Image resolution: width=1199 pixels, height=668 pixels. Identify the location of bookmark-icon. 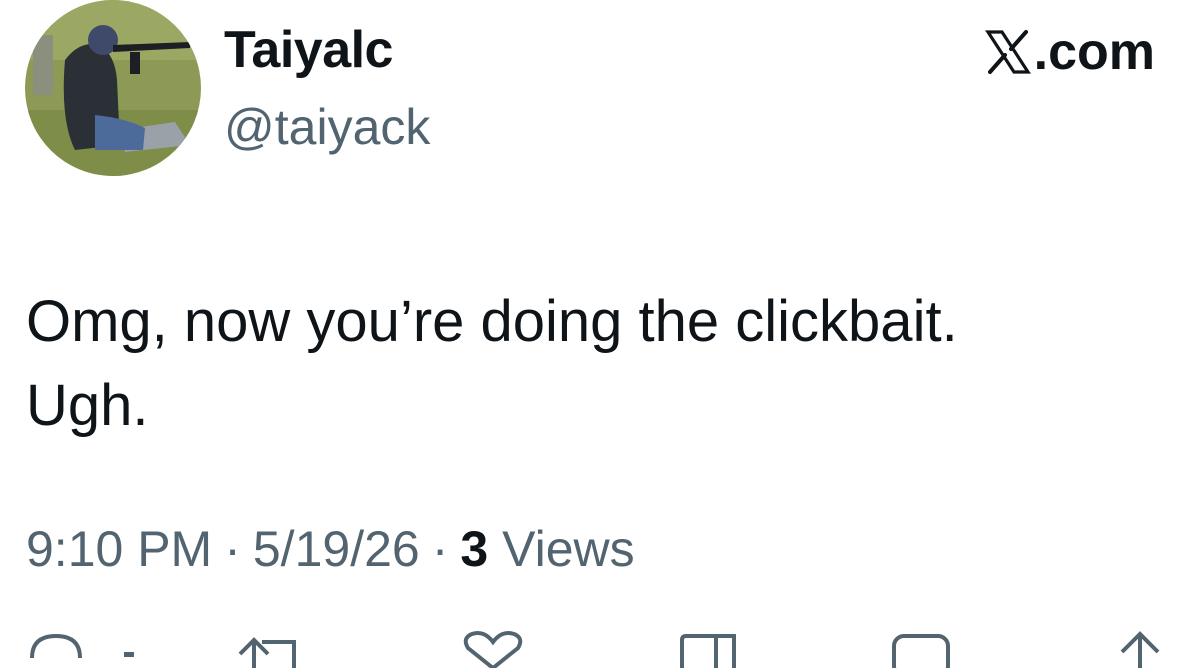
(711, 648).